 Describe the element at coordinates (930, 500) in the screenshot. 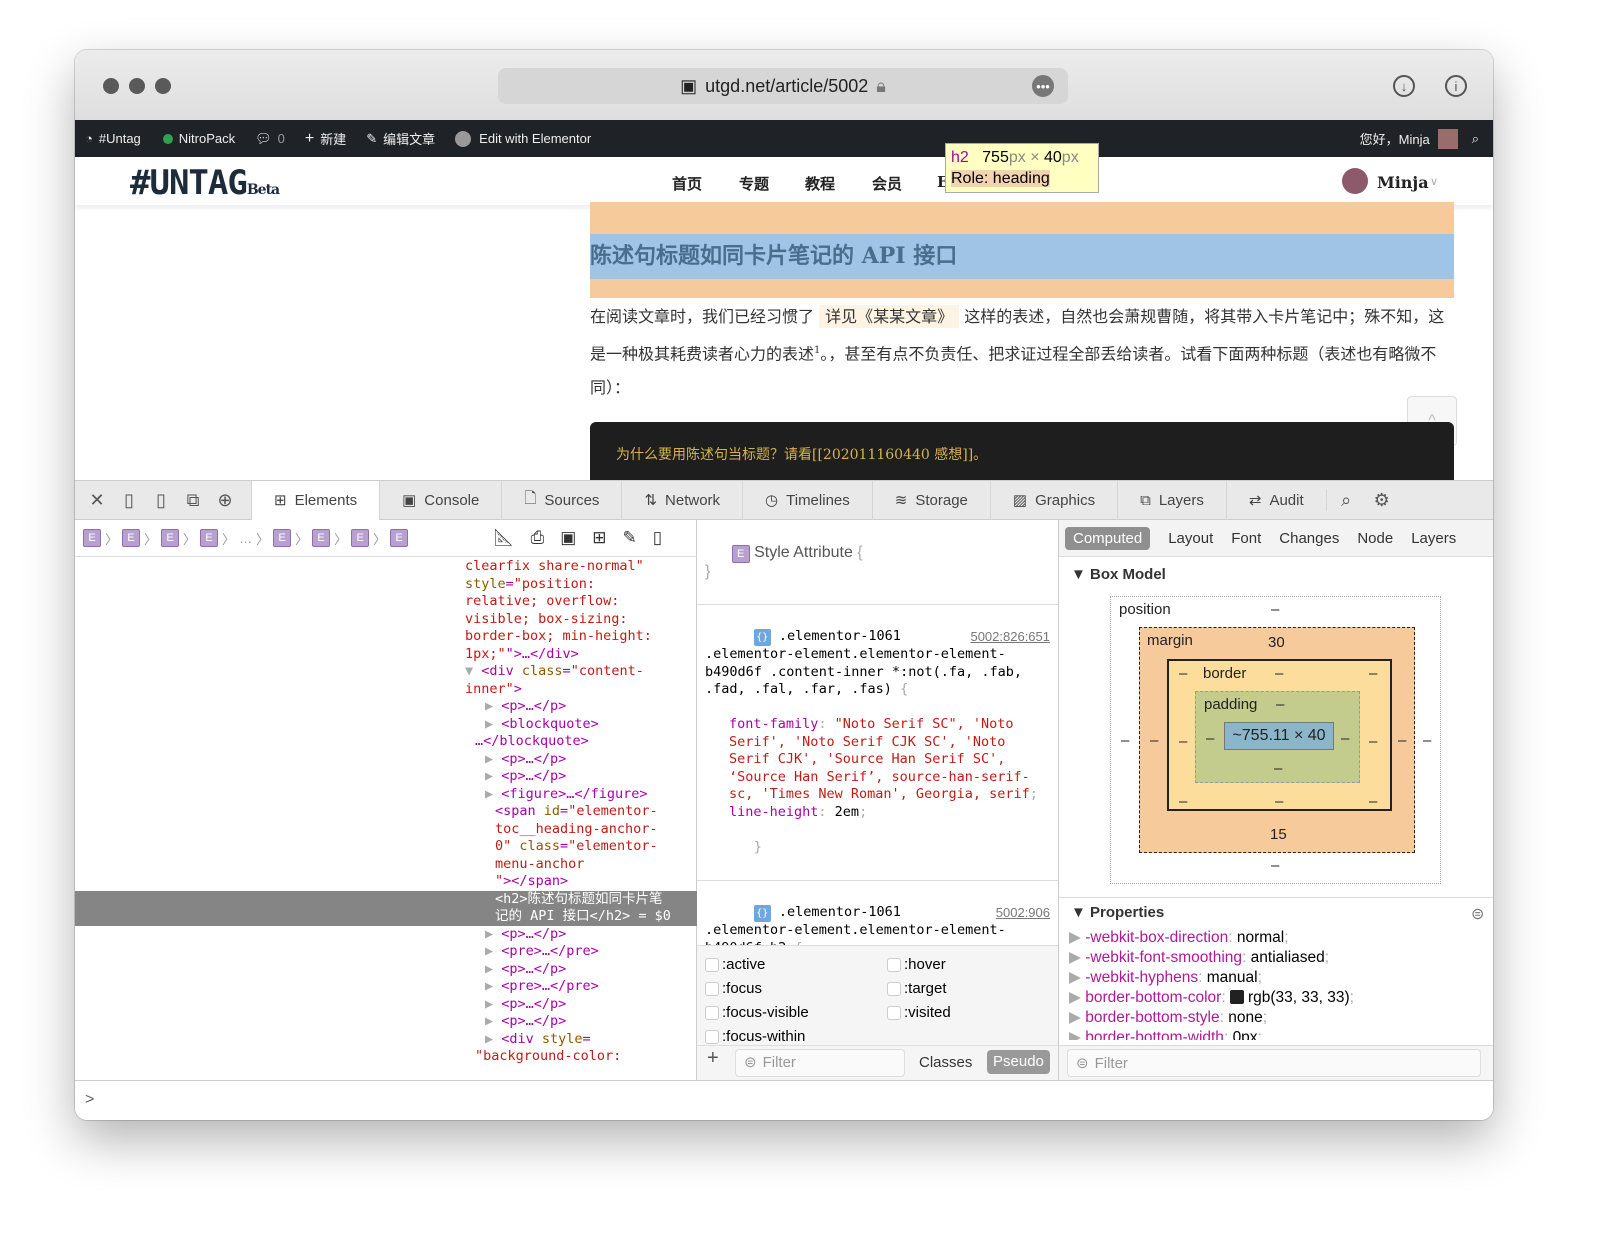

I see `tab-storage: ≋ Storage` at that location.